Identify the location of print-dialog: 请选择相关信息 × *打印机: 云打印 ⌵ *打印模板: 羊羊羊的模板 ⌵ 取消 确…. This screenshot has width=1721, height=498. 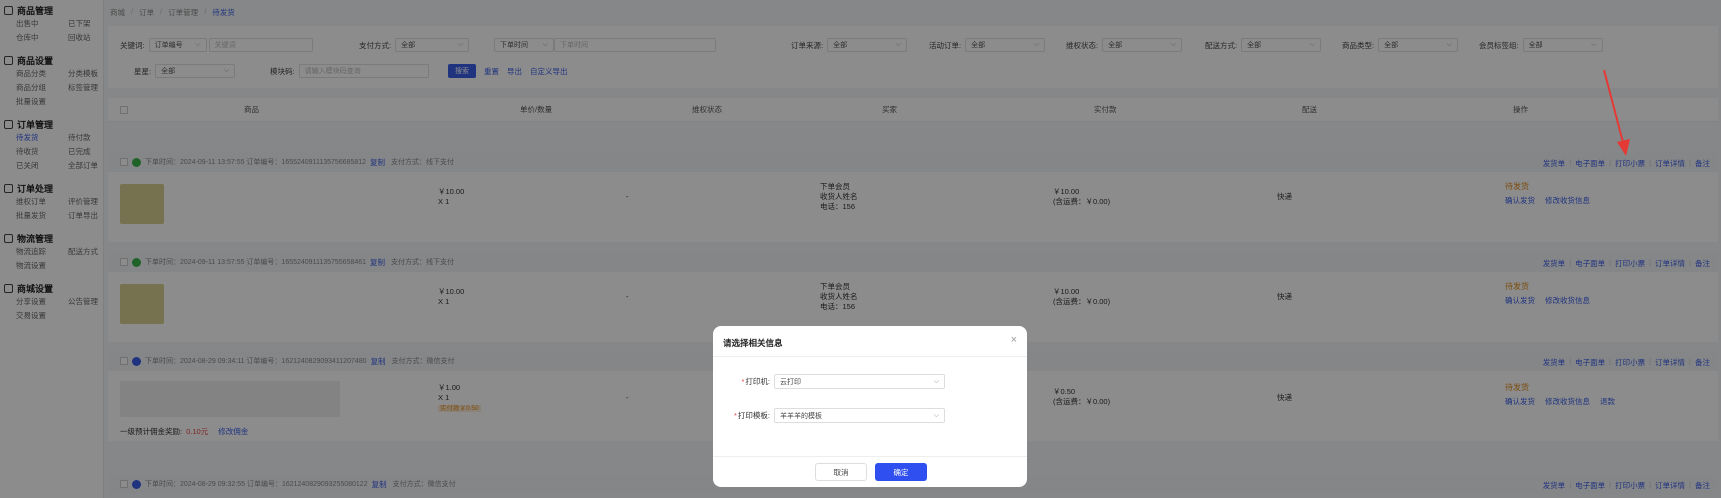
(870, 406).